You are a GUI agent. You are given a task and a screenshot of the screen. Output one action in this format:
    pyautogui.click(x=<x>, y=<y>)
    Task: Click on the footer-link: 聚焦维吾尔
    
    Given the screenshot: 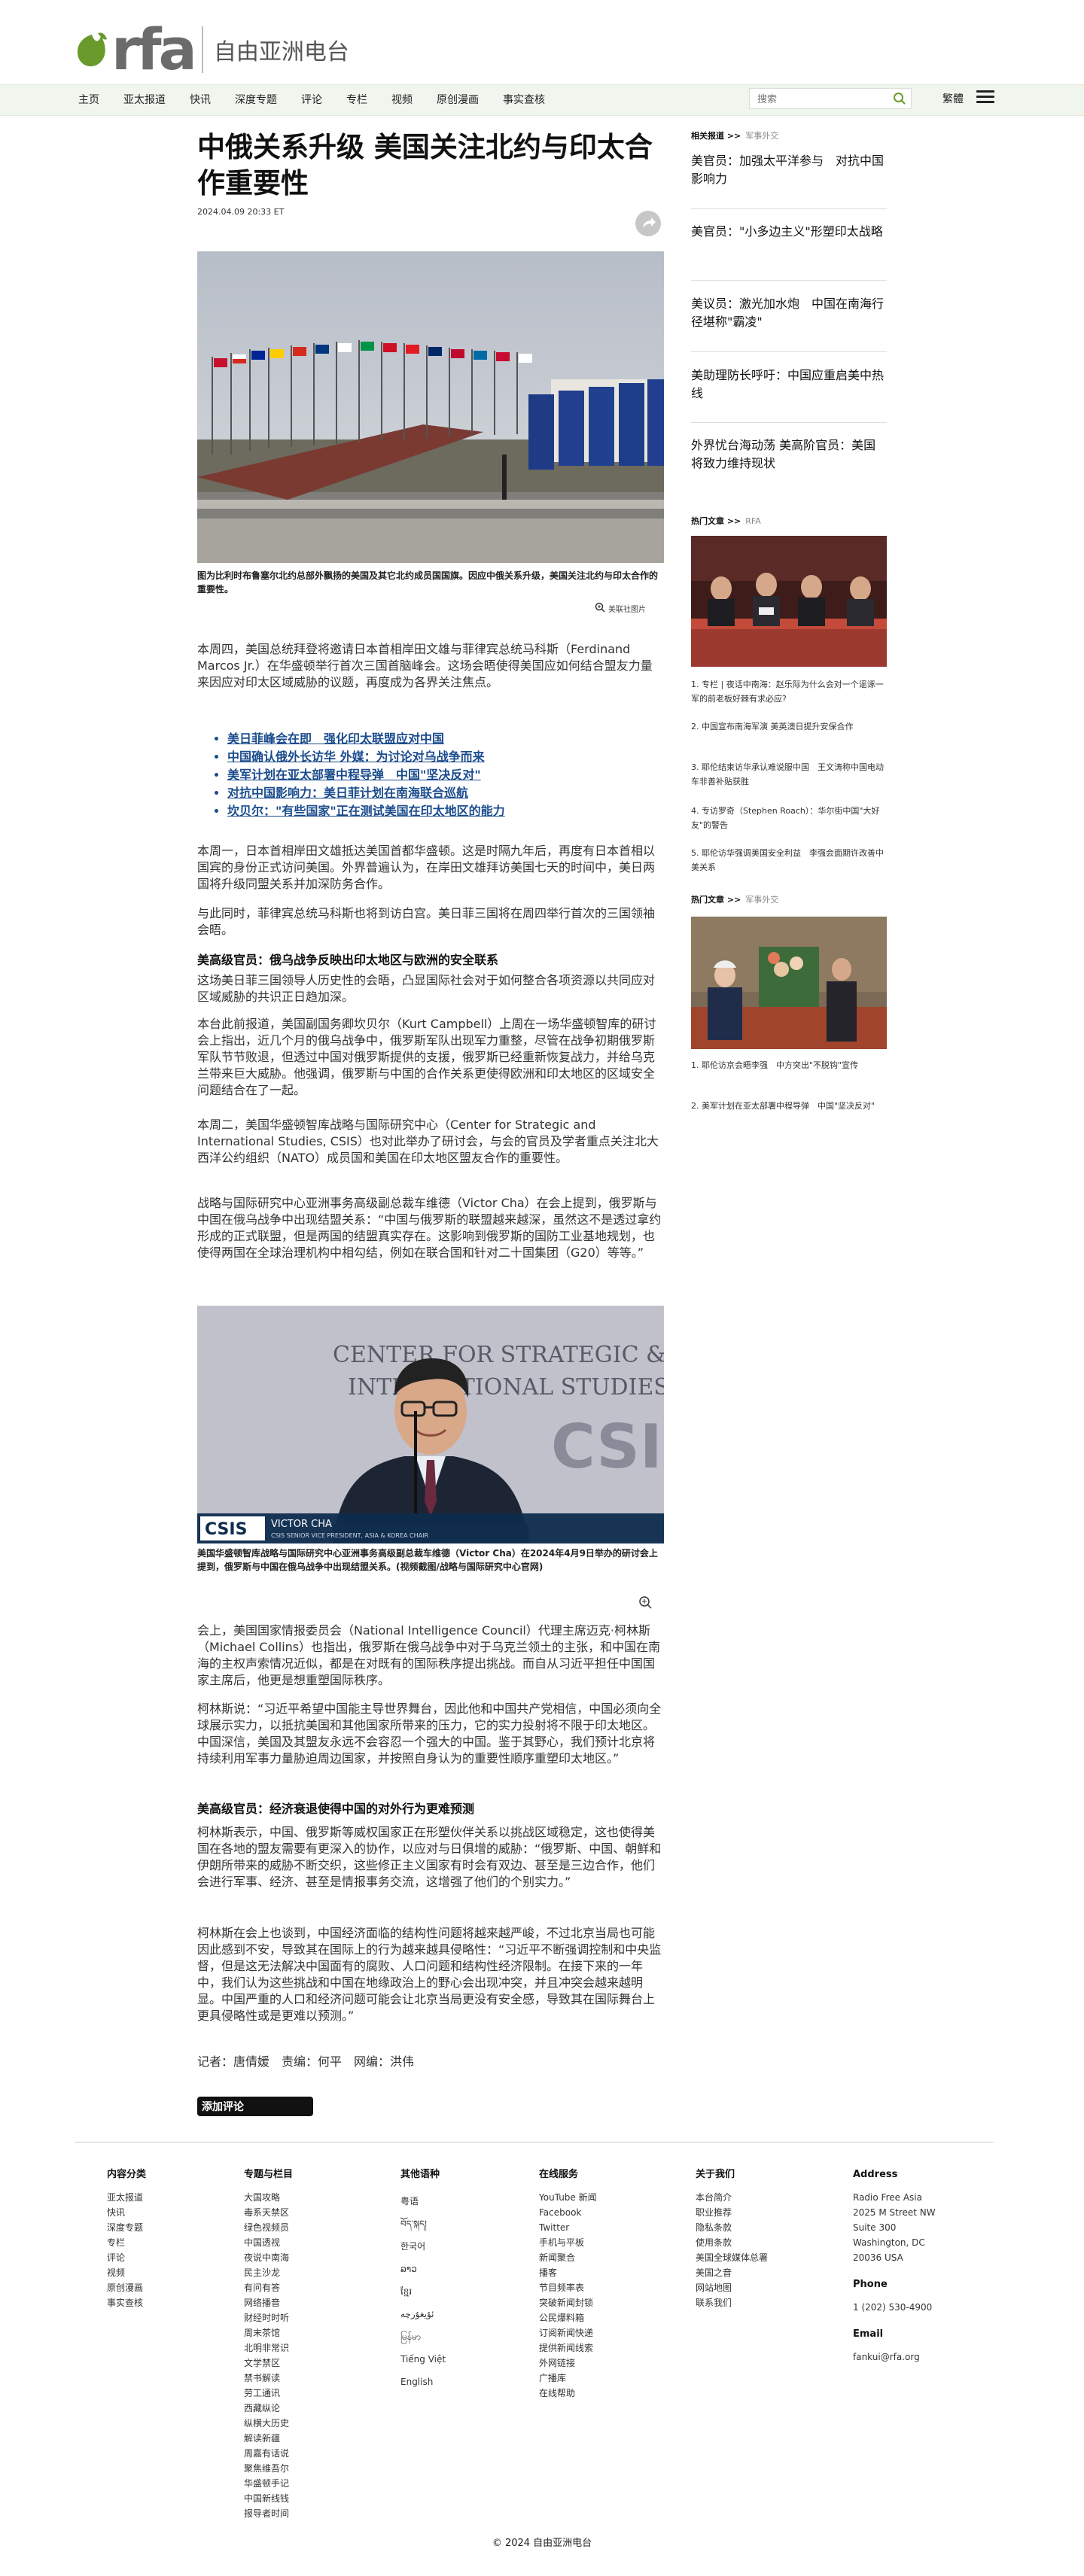 What is the action you would take?
    pyautogui.click(x=268, y=2468)
    